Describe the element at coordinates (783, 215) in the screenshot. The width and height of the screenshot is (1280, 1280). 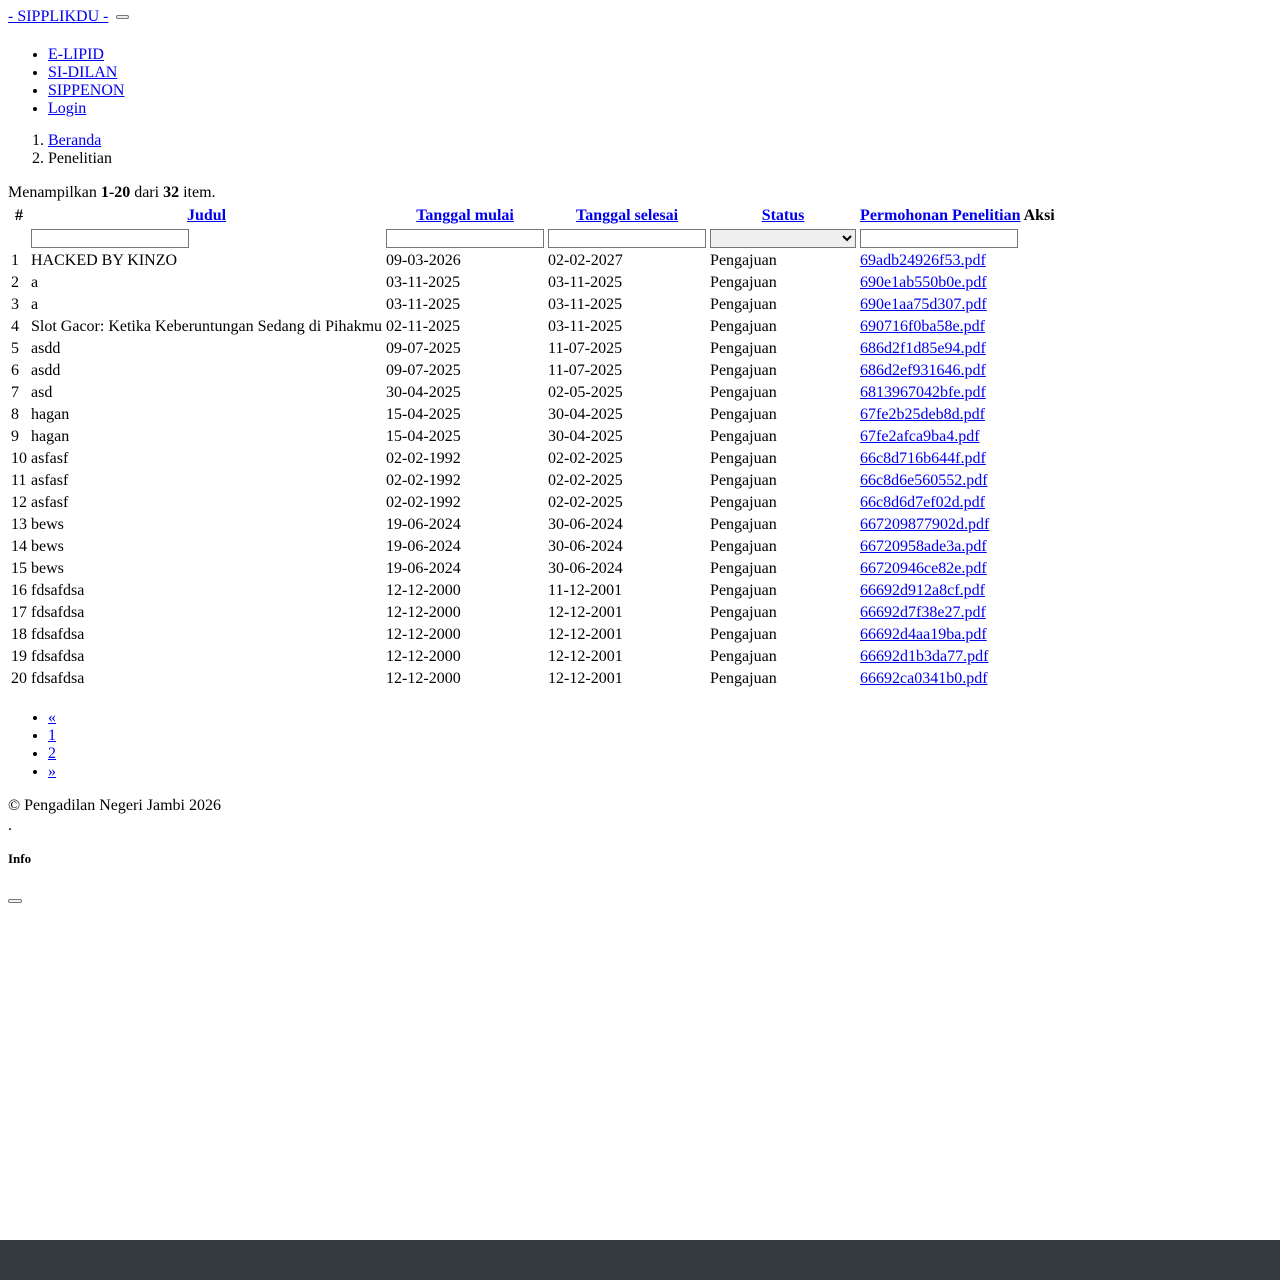
I see `sort-status-link: Status` at that location.